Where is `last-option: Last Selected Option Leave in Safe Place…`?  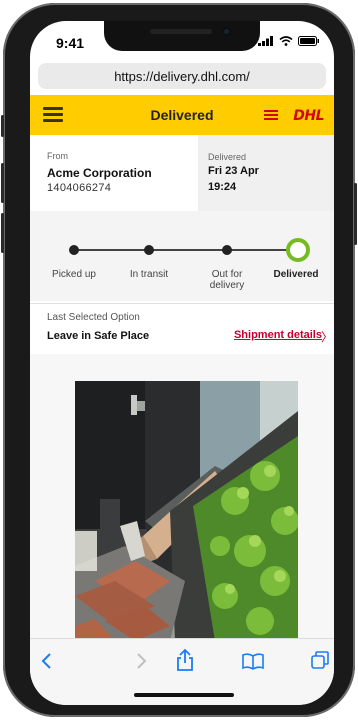 last-option: Last Selected Option Leave in Safe Place… is located at coordinates (182, 329).